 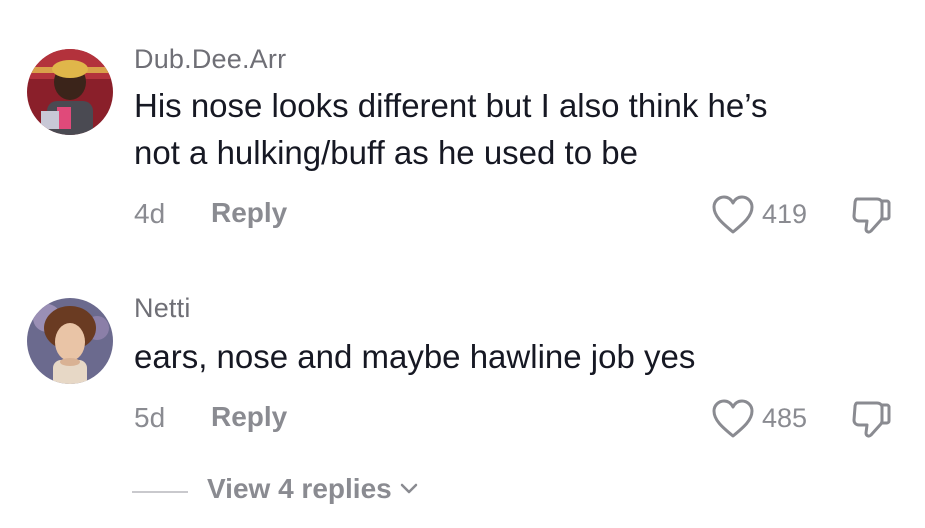 I want to click on comment-text-line: ears, nose and maybe hawline job yes, so click(x=415, y=356).